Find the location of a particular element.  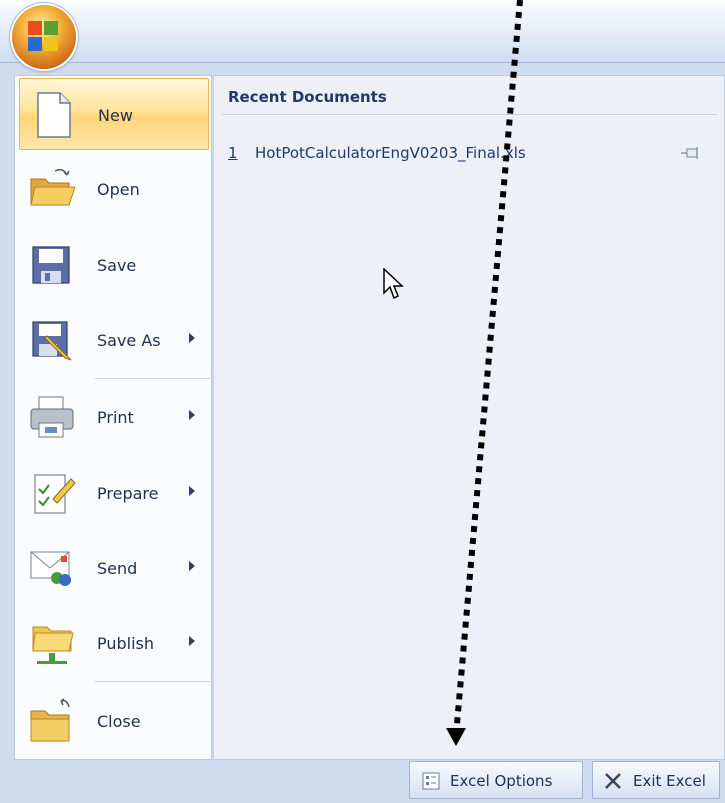

office-button is located at coordinates (44, 37).